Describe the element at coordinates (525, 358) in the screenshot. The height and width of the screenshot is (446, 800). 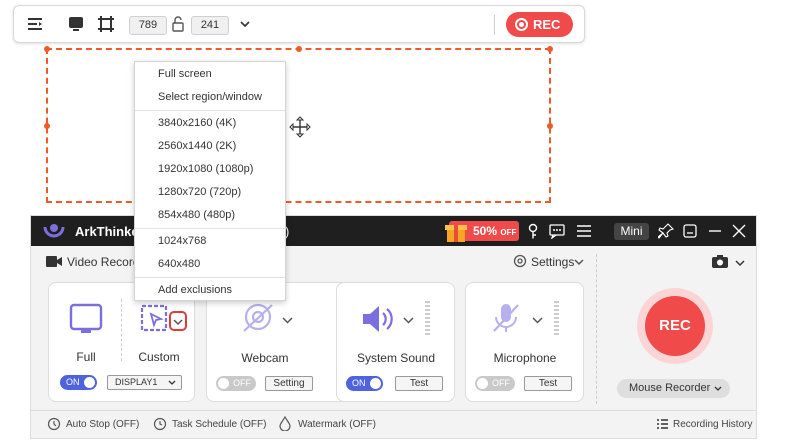
I see `microphone-label: Microphone` at that location.